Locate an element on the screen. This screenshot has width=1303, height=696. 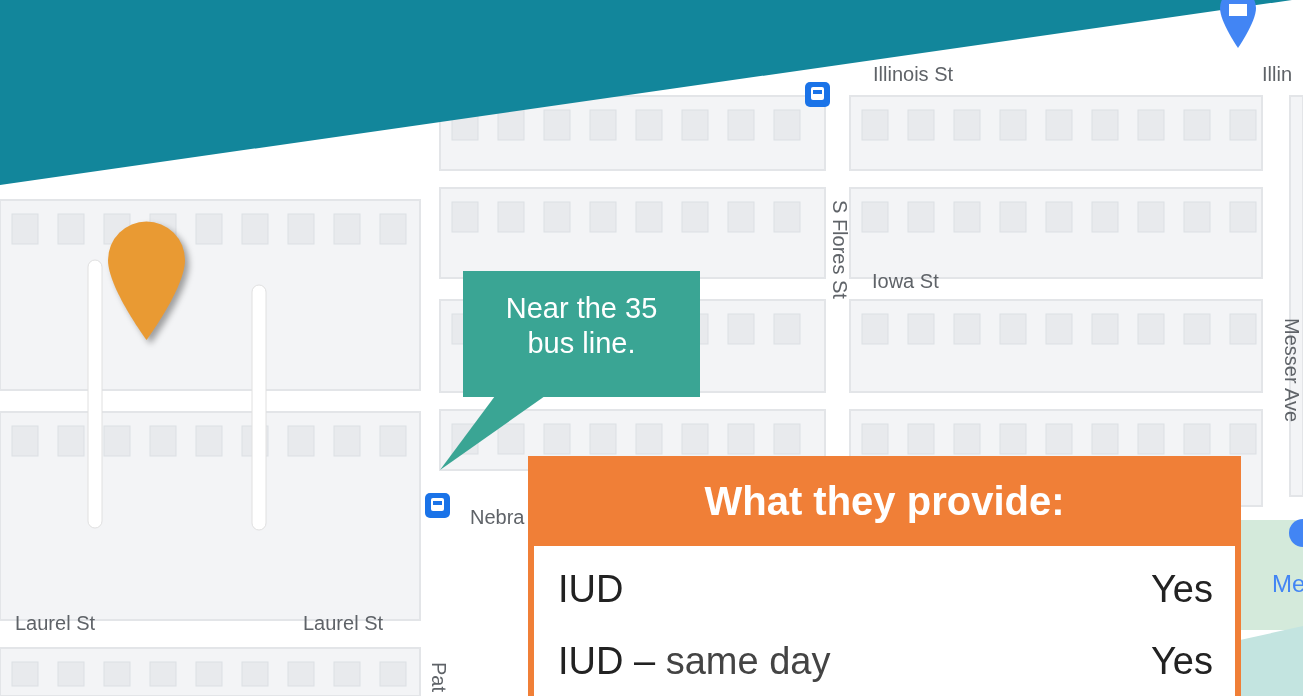
map-pin-icon is located at coordinates (146, 281).